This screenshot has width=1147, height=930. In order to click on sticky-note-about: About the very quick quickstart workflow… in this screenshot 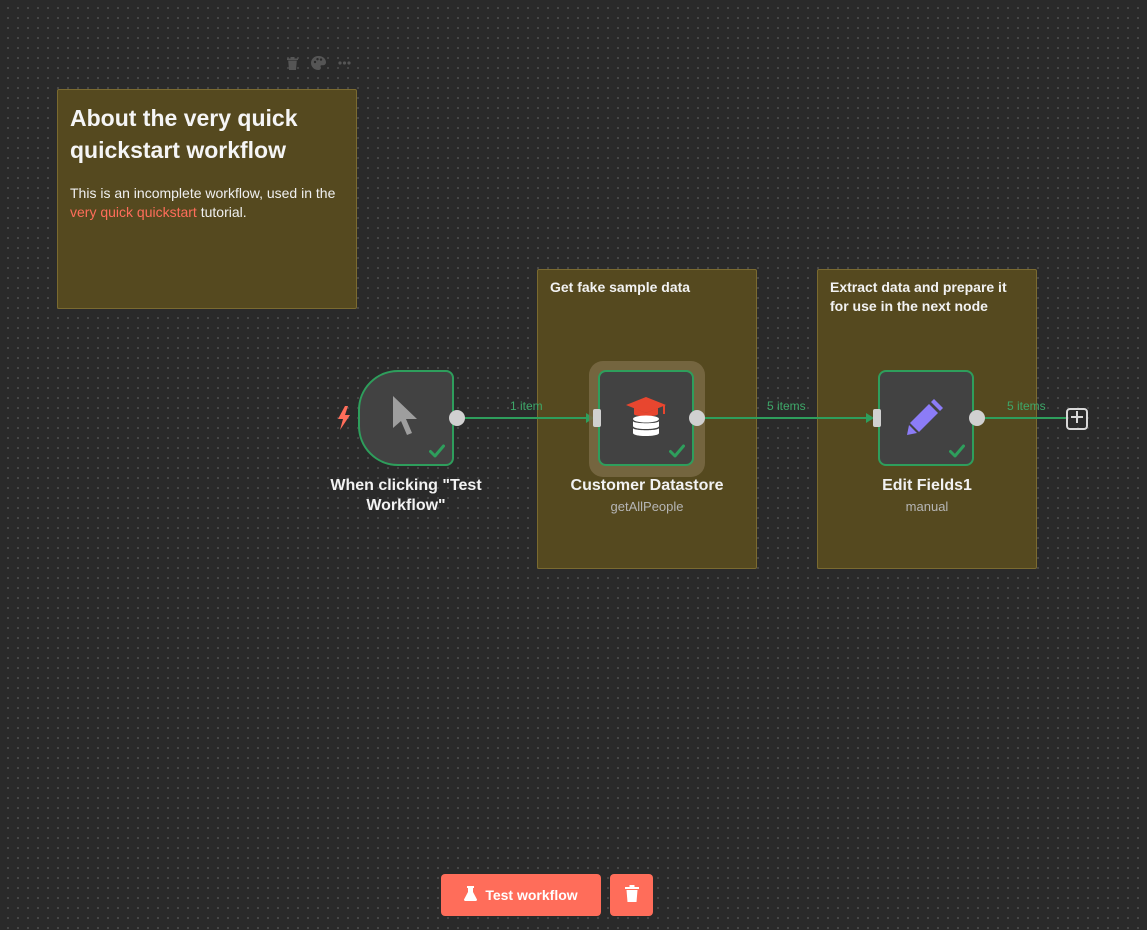, I will do `click(207, 199)`.